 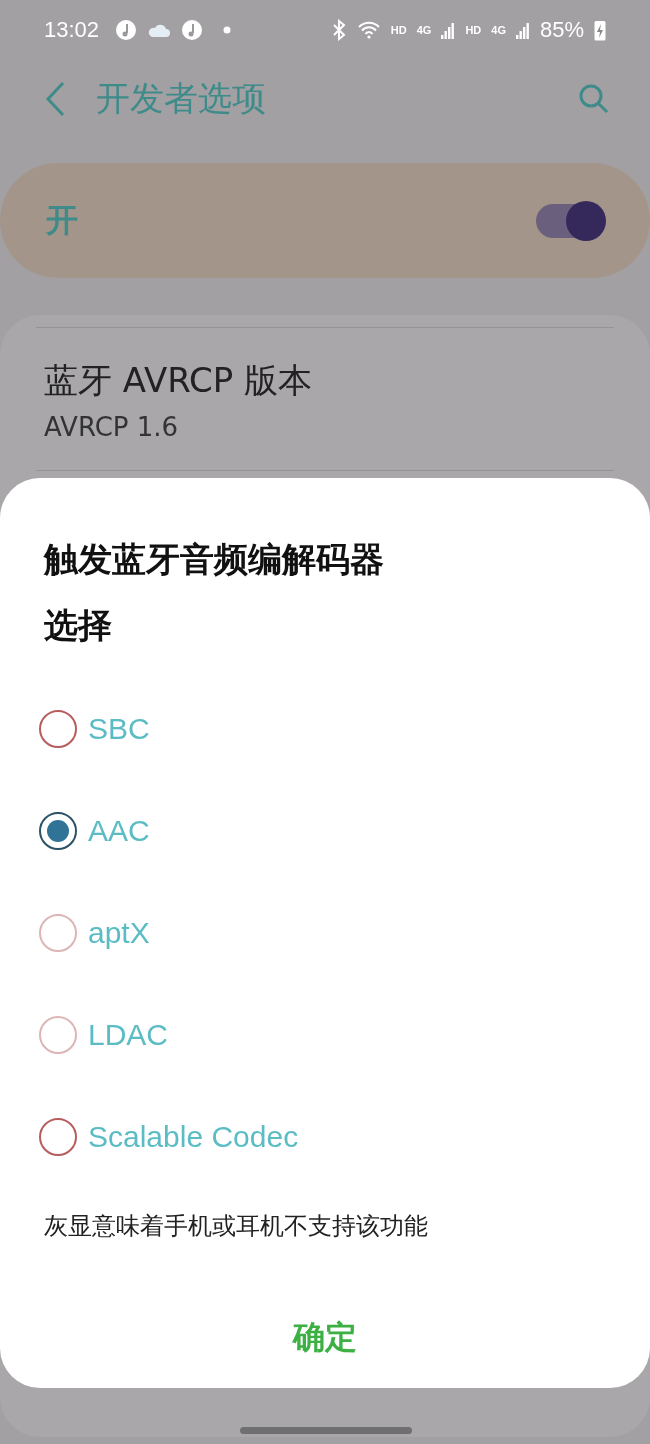 What do you see at coordinates (594, 99) in the screenshot?
I see `search-icon` at bounding box center [594, 99].